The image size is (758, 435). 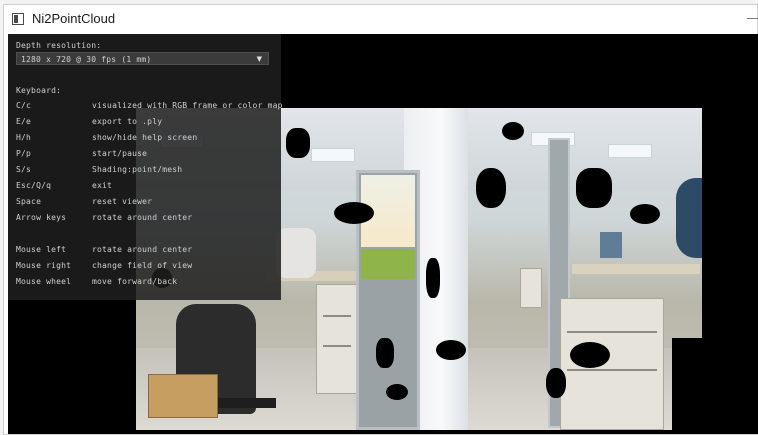 I want to click on depth-resolution-label: Depth resolution:, so click(x=59, y=45).